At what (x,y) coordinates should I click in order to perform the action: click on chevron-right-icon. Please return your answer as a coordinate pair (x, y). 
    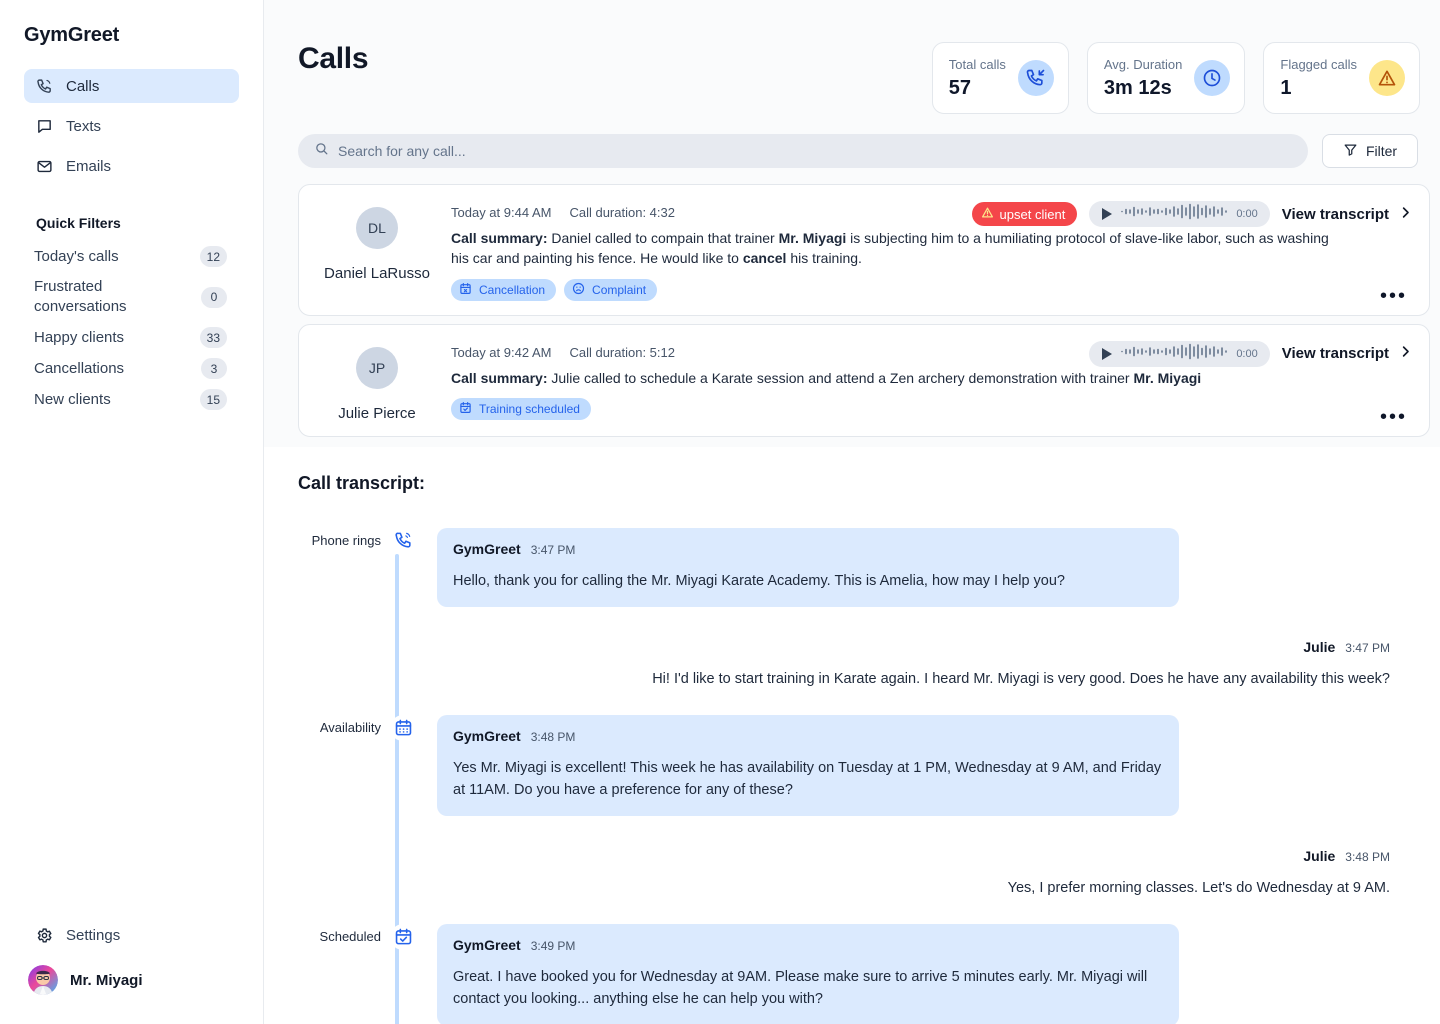
    Looking at the image, I should click on (1405, 214).